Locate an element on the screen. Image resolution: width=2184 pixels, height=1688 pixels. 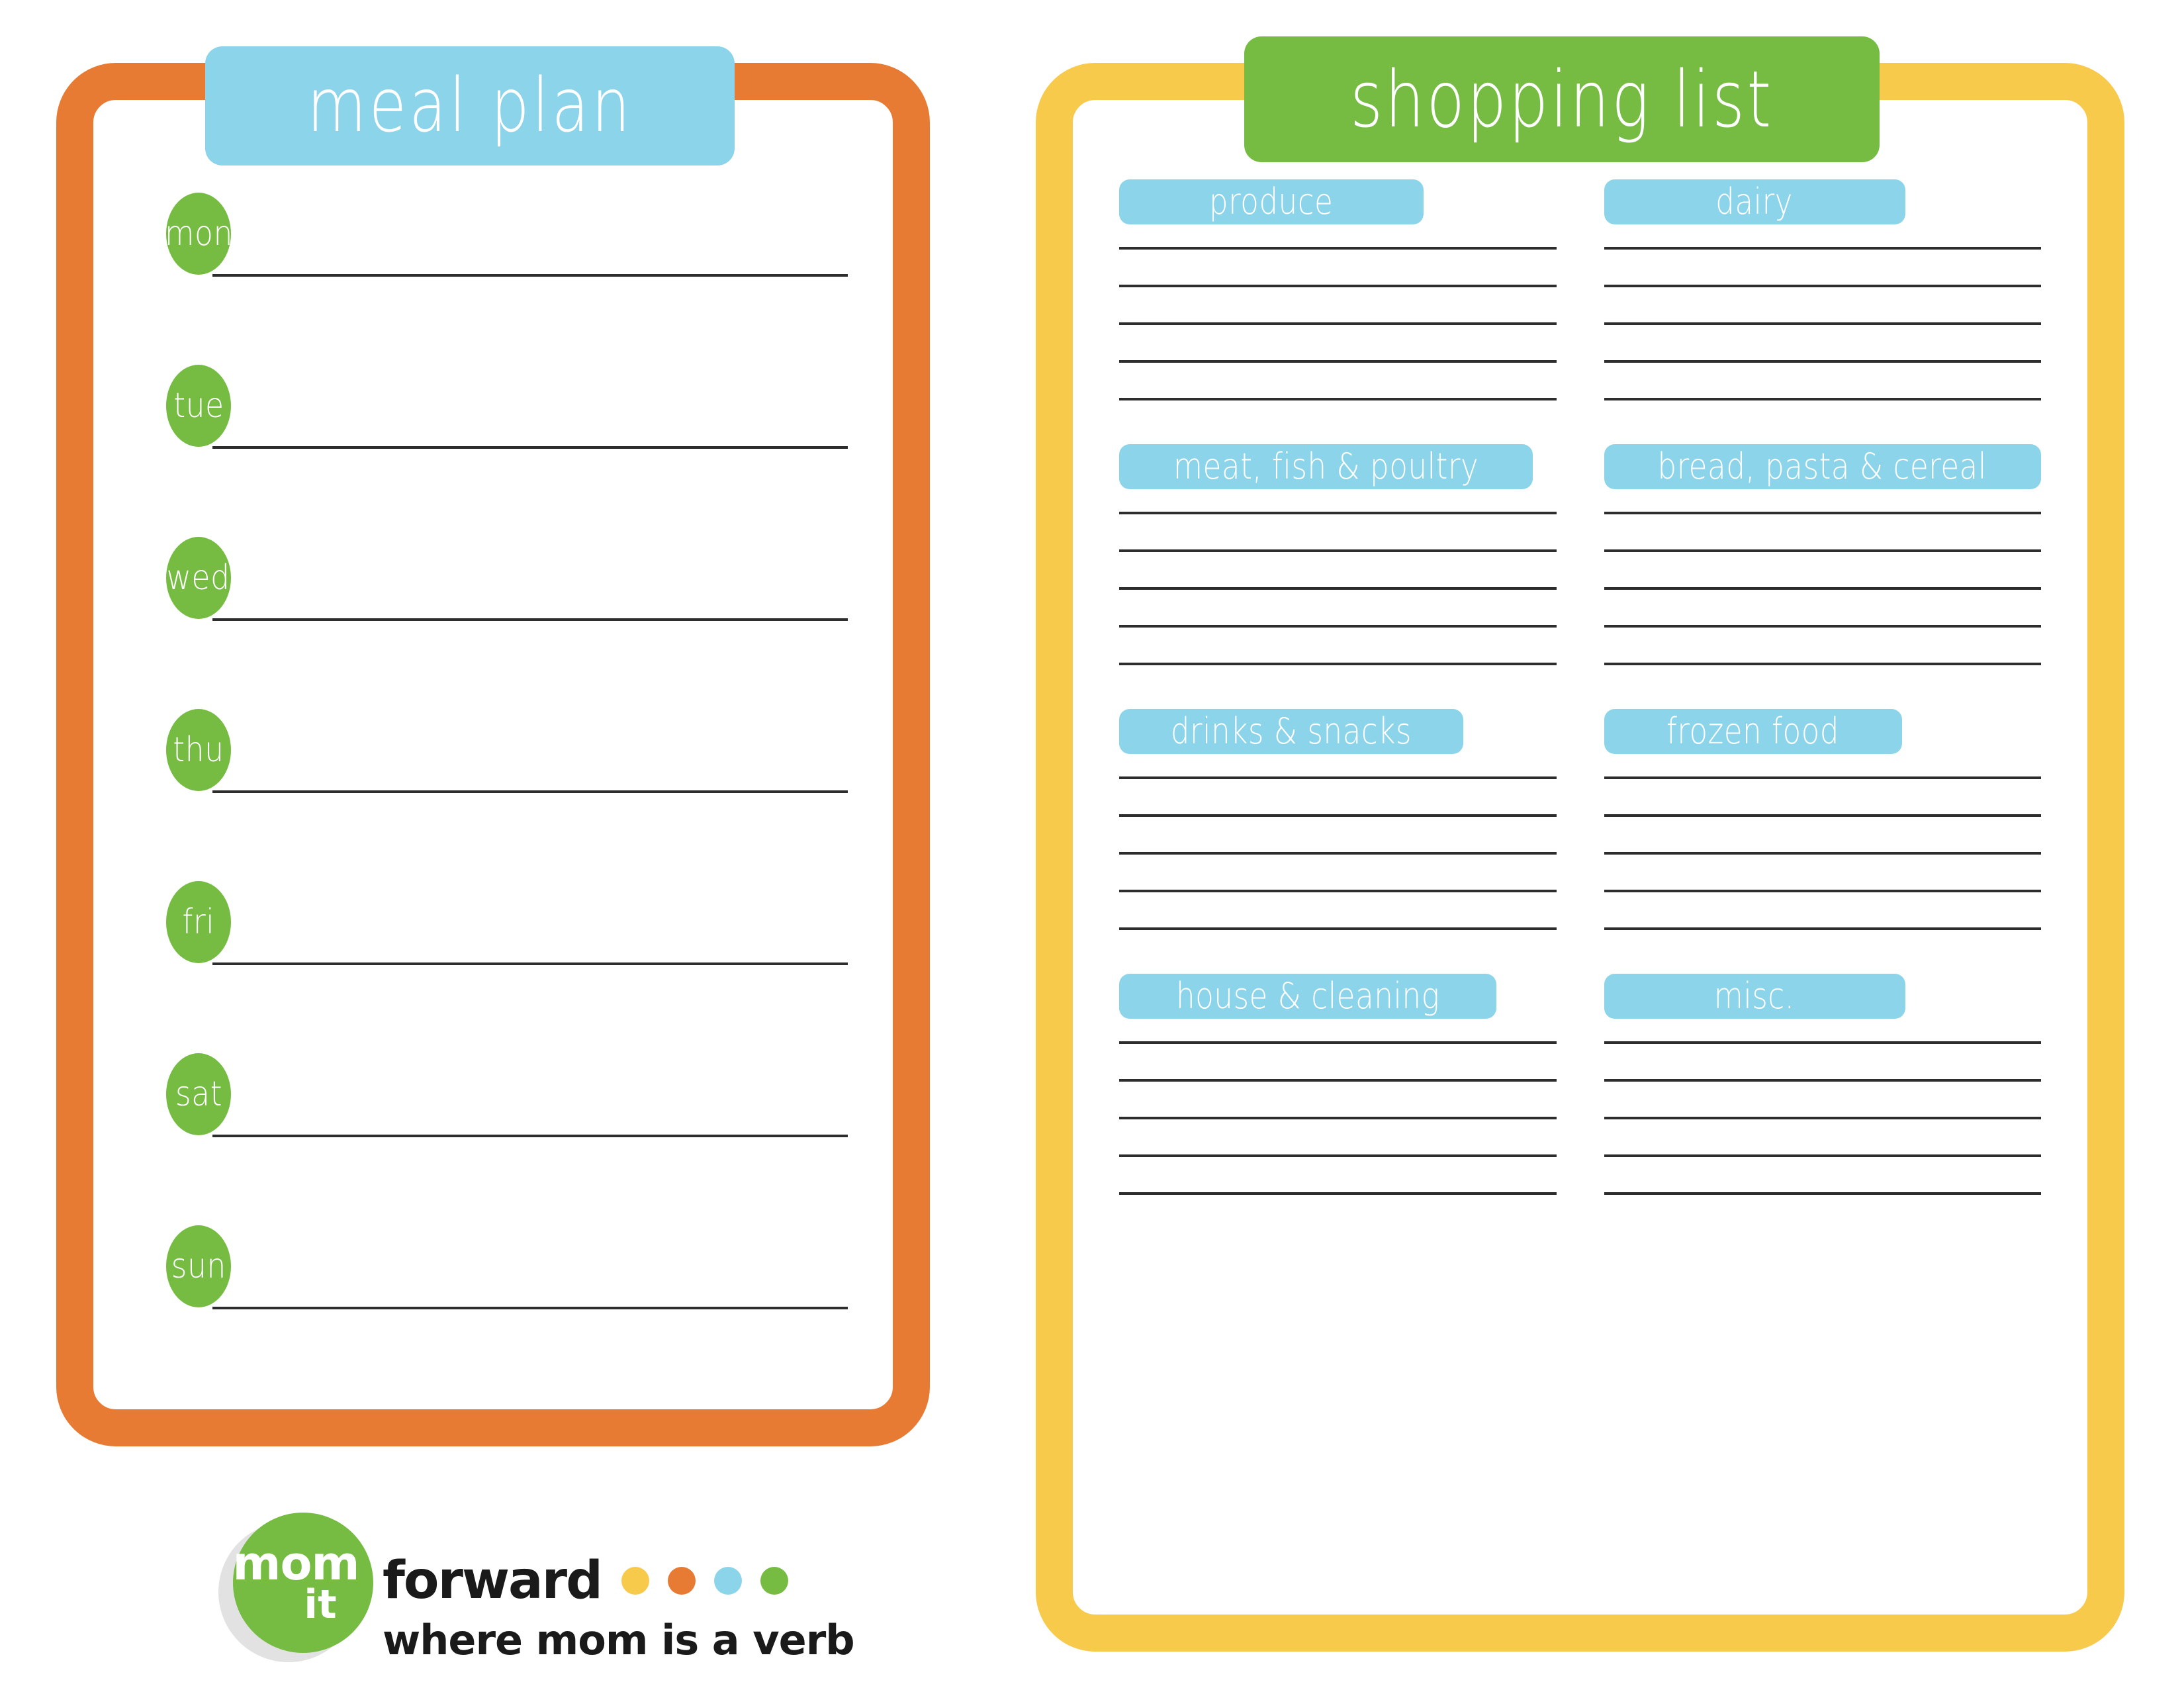
meal-plan-day-row: tue is located at coordinates (507, 418).